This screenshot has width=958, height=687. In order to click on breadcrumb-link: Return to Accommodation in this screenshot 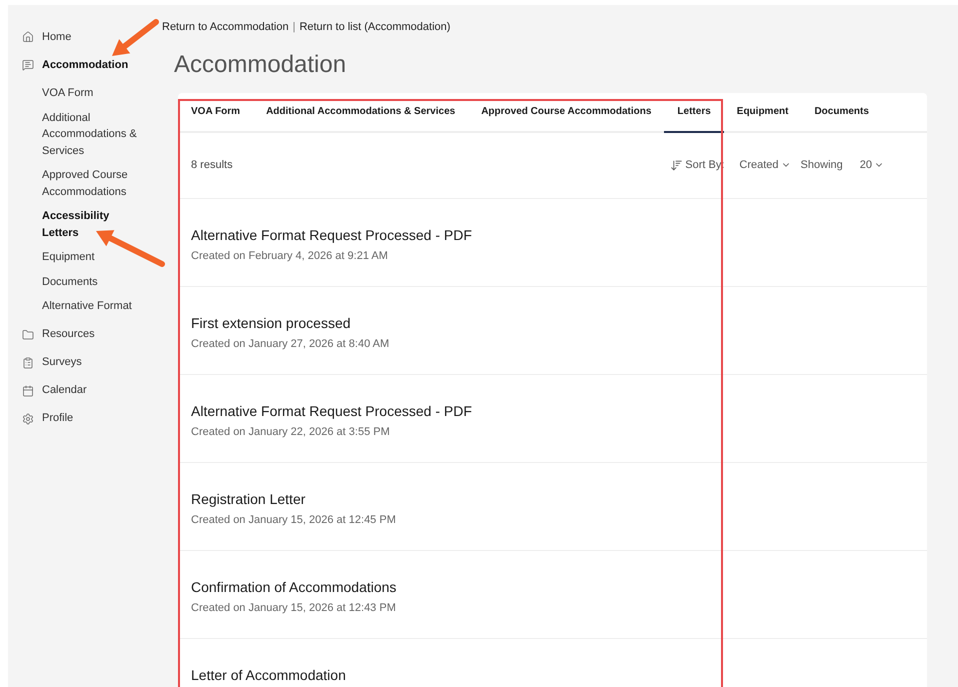, I will do `click(225, 27)`.